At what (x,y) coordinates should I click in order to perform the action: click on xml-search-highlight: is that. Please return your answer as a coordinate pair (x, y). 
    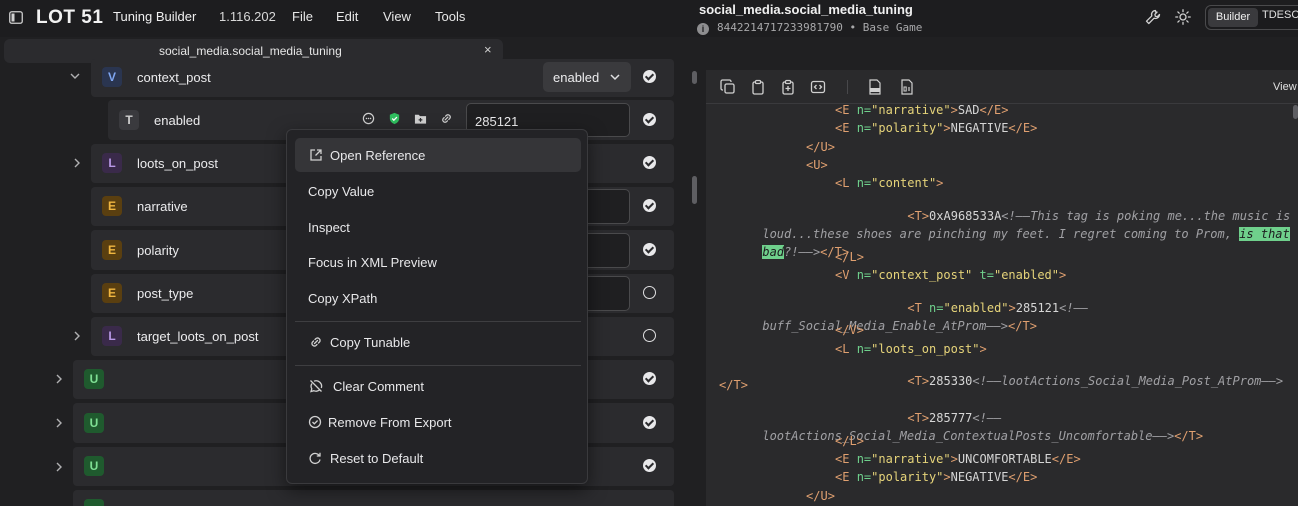
    Looking at the image, I should click on (1264, 234).